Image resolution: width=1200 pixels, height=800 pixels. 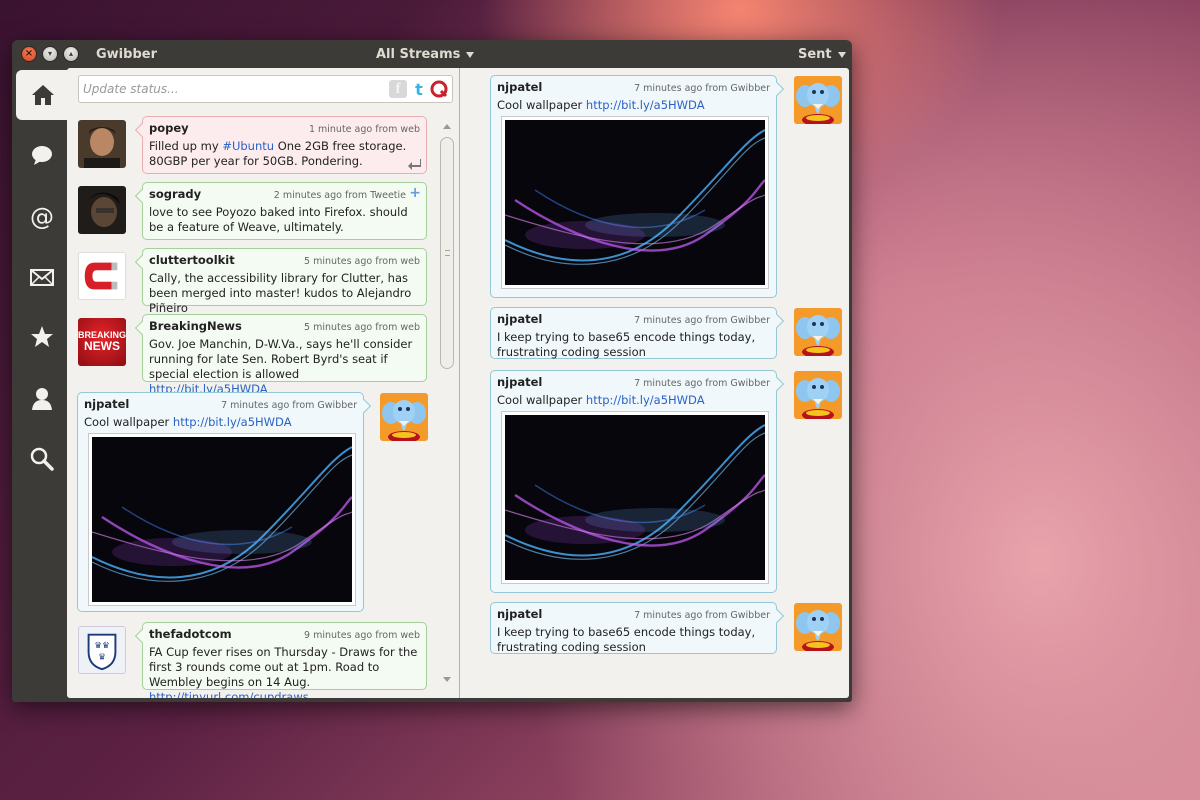 What do you see at coordinates (102, 650) in the screenshot?
I see `avatar: ♛♛ ♛` at bounding box center [102, 650].